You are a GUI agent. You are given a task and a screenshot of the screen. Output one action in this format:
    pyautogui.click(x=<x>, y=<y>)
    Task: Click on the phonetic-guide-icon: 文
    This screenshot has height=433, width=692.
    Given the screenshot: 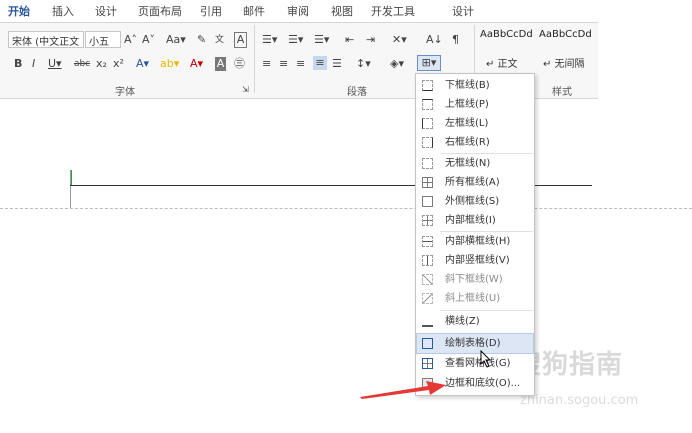 What is the action you would take?
    pyautogui.click(x=219, y=40)
    